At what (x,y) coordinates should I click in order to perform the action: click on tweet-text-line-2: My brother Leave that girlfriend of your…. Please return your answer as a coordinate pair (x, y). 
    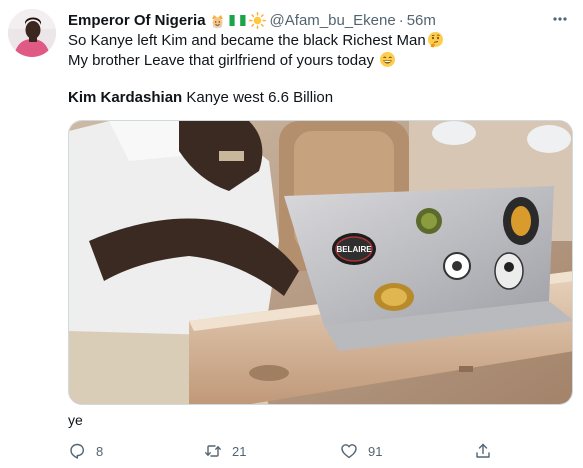
    Looking at the image, I should click on (318, 61).